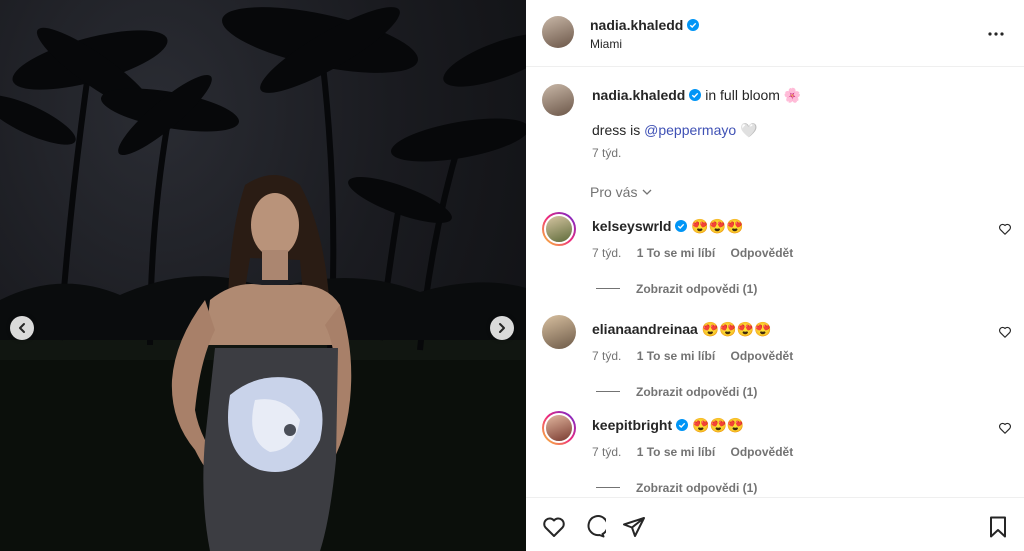  I want to click on chevron-right-icon, so click(502, 328).